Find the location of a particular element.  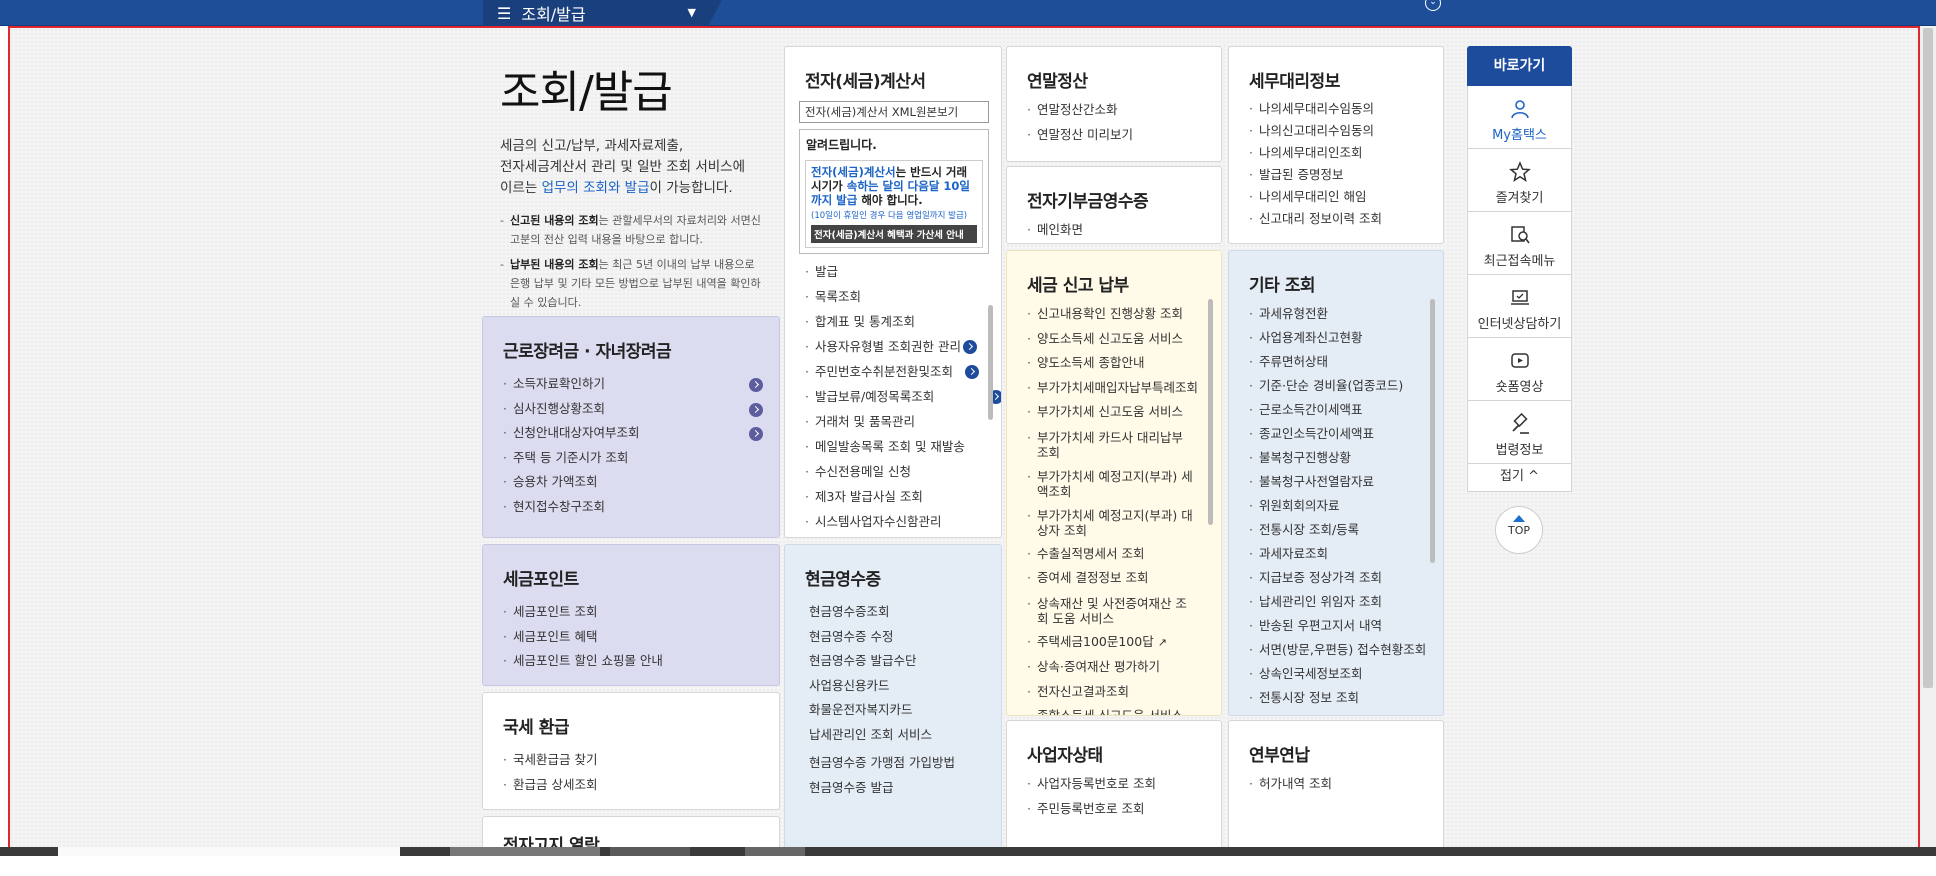

list-item: 부가가치세 예정고지(부과) 대상자 조회 is located at coordinates (1111, 522).